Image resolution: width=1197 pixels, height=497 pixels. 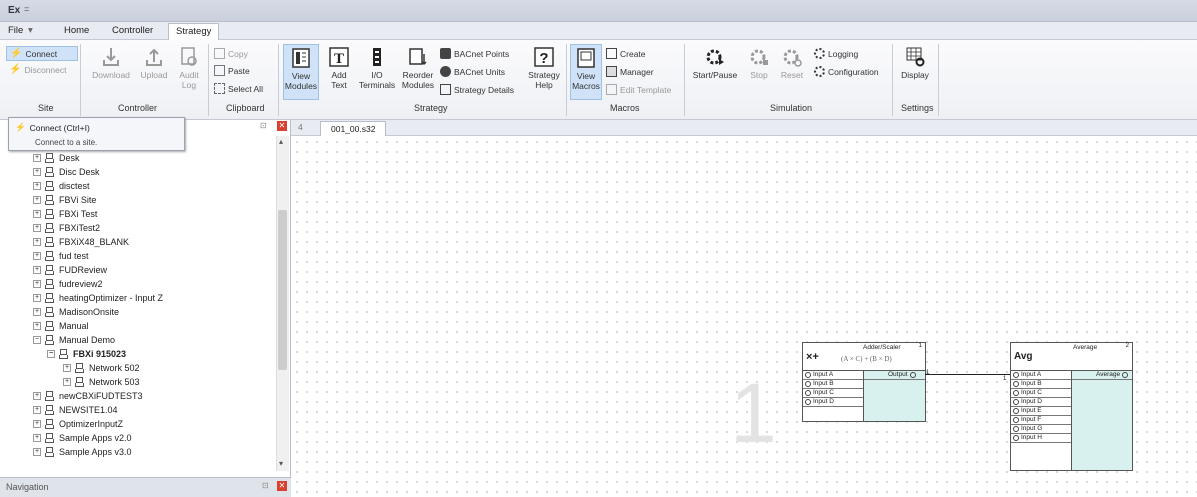 What do you see at coordinates (281, 463) in the screenshot?
I see `scroll-down-icon: ▾` at bounding box center [281, 463].